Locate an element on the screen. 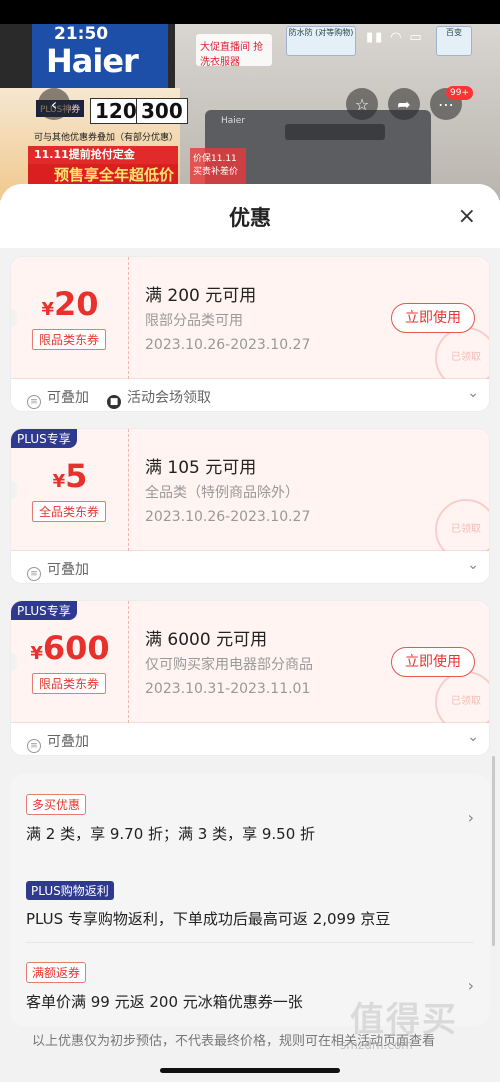  banner-strip-2: 预售享全年超低价 is located at coordinates (103, 175).